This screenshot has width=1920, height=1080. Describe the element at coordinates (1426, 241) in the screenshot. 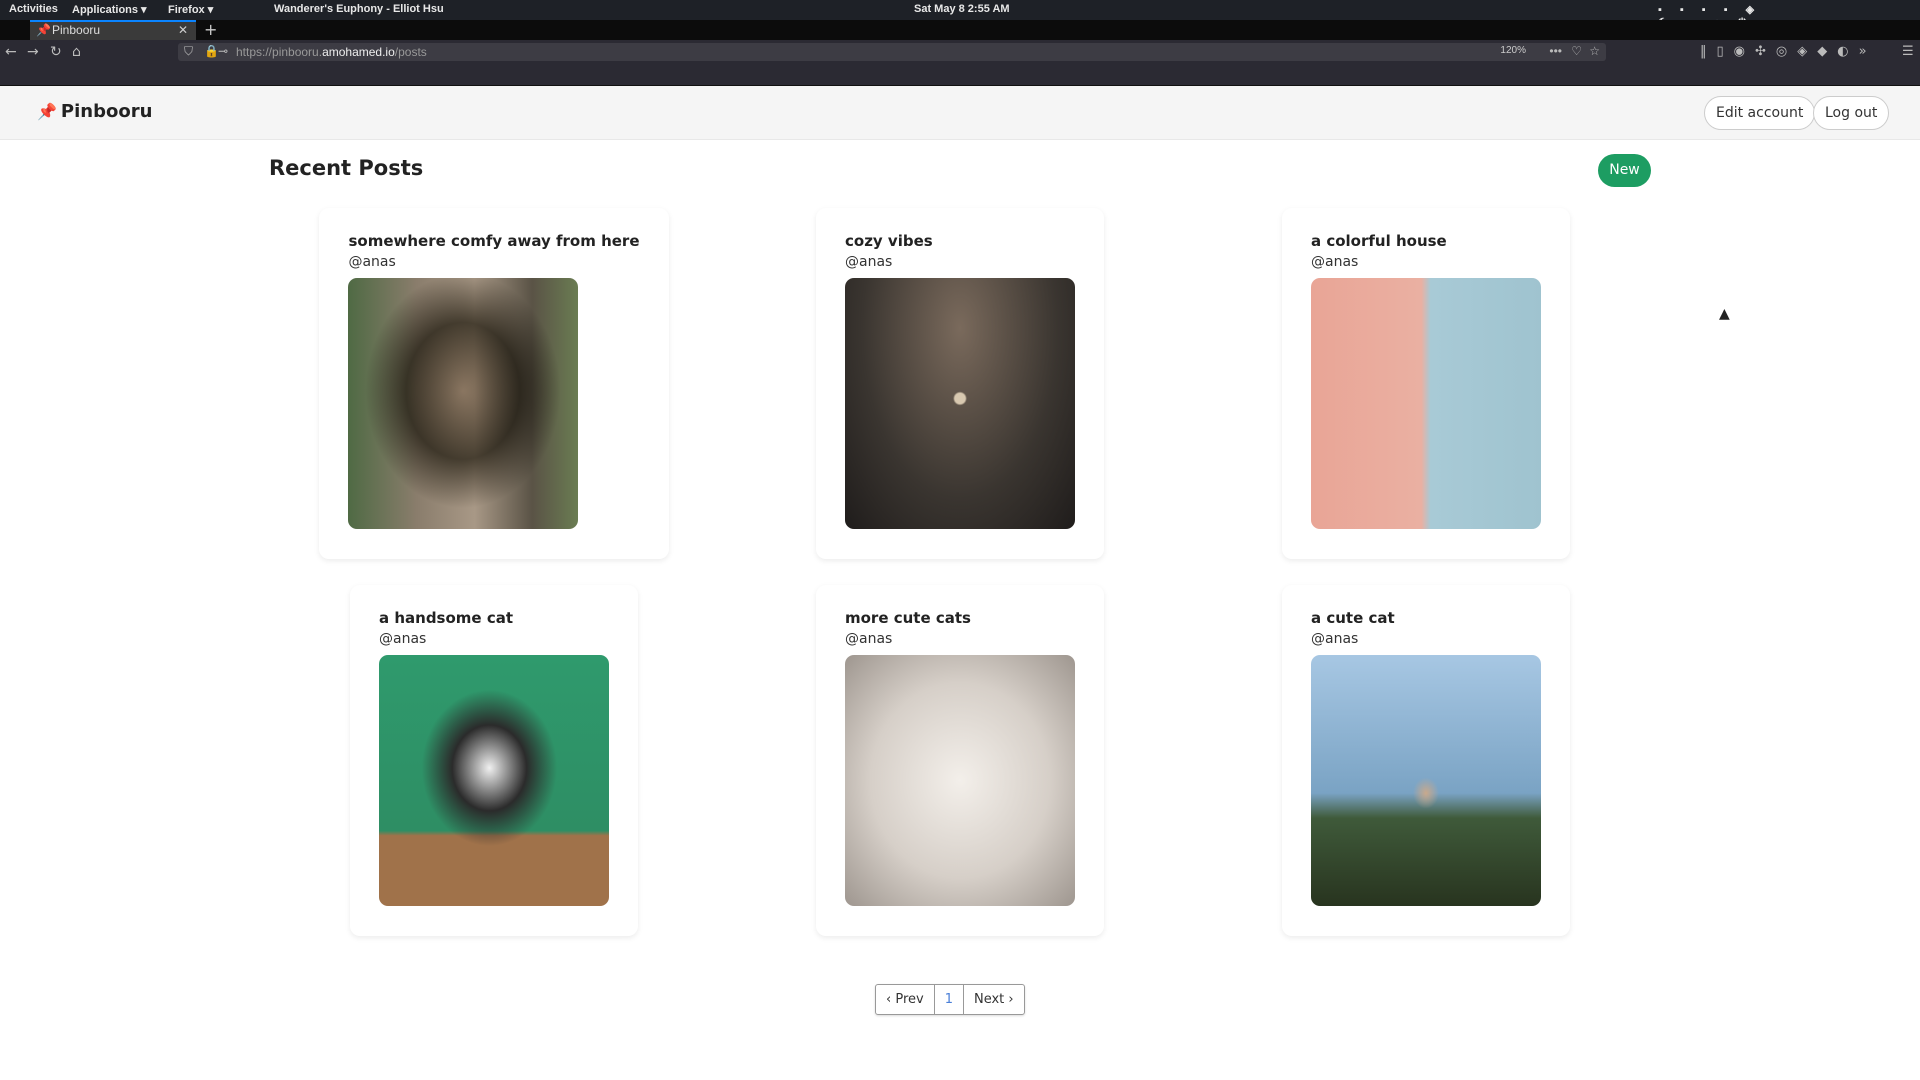

I see `post-title: a colorful house` at that location.